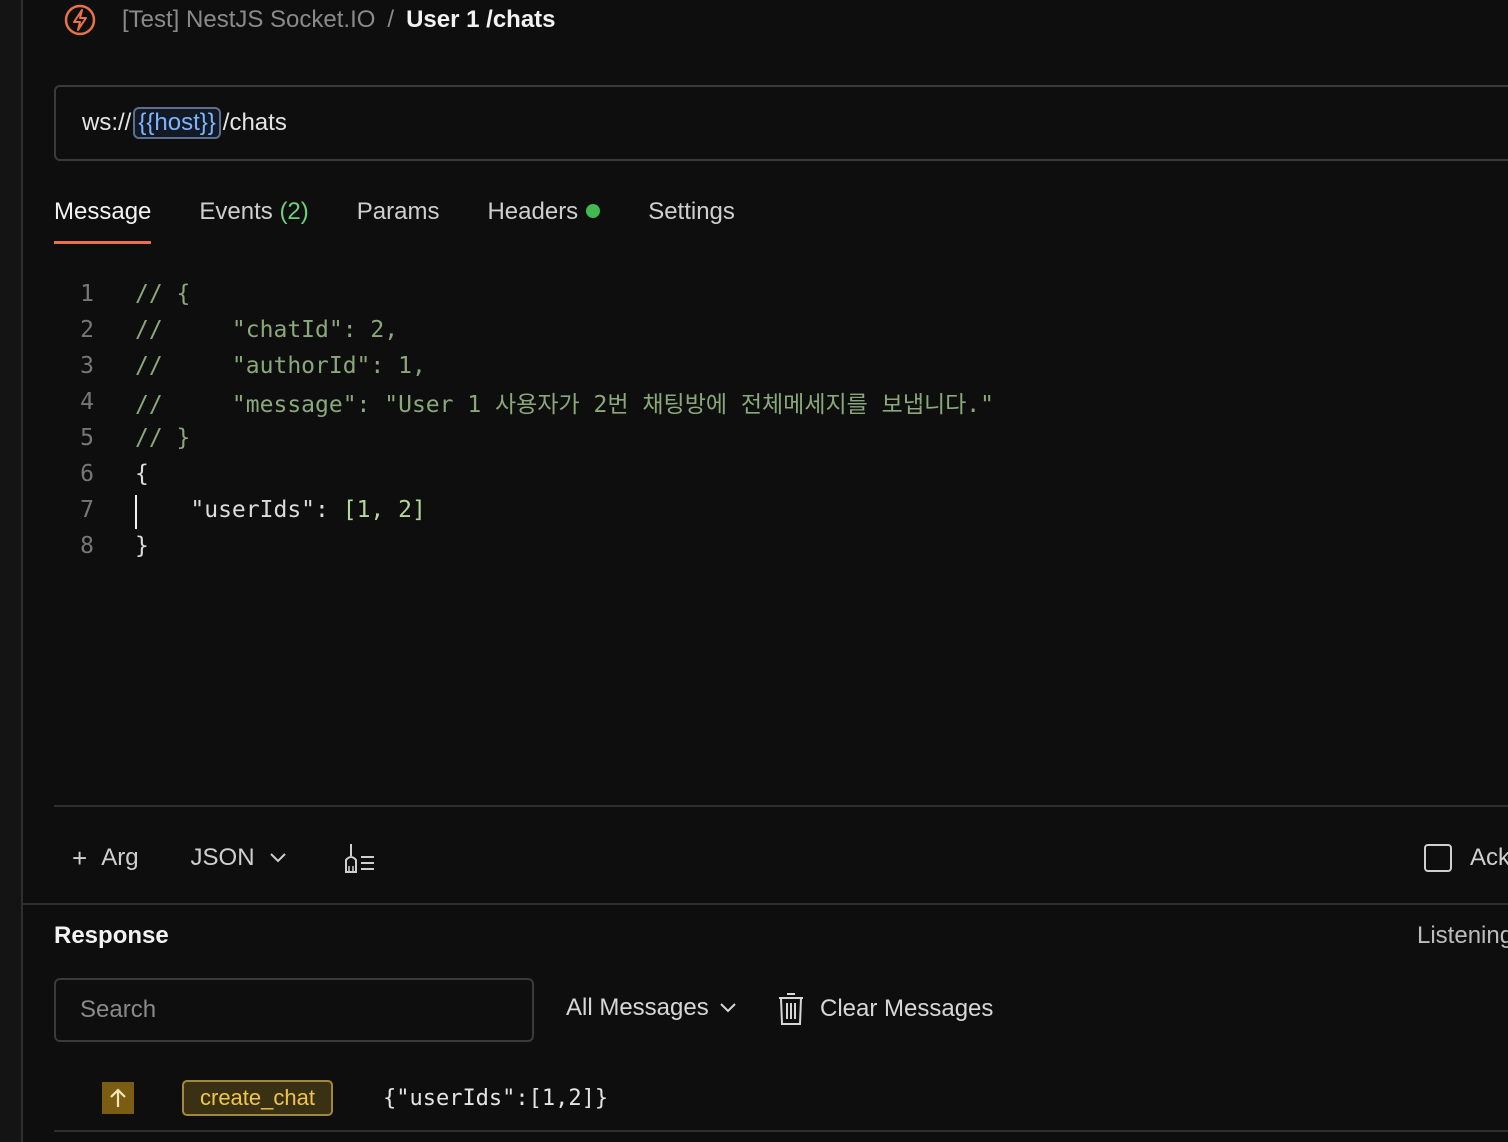  What do you see at coordinates (533, 211) in the screenshot?
I see `tab-label: Headers` at bounding box center [533, 211].